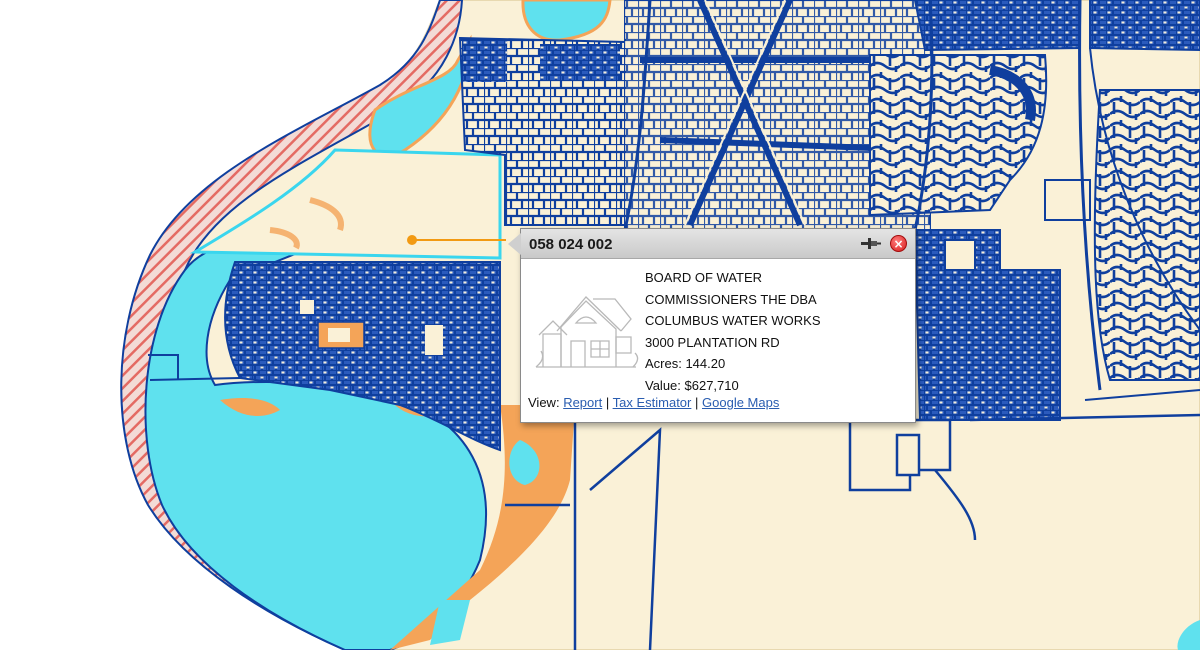  What do you see at coordinates (582, 402) in the screenshot?
I see `report-link: Report` at bounding box center [582, 402].